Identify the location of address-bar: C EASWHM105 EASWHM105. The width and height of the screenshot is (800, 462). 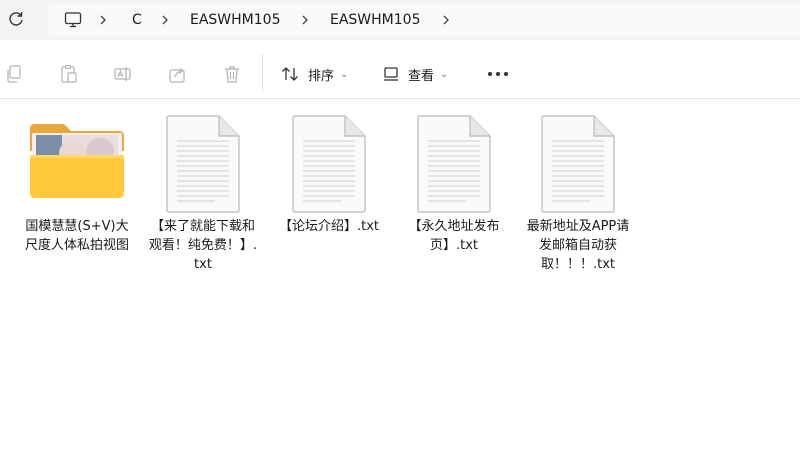
(400, 20).